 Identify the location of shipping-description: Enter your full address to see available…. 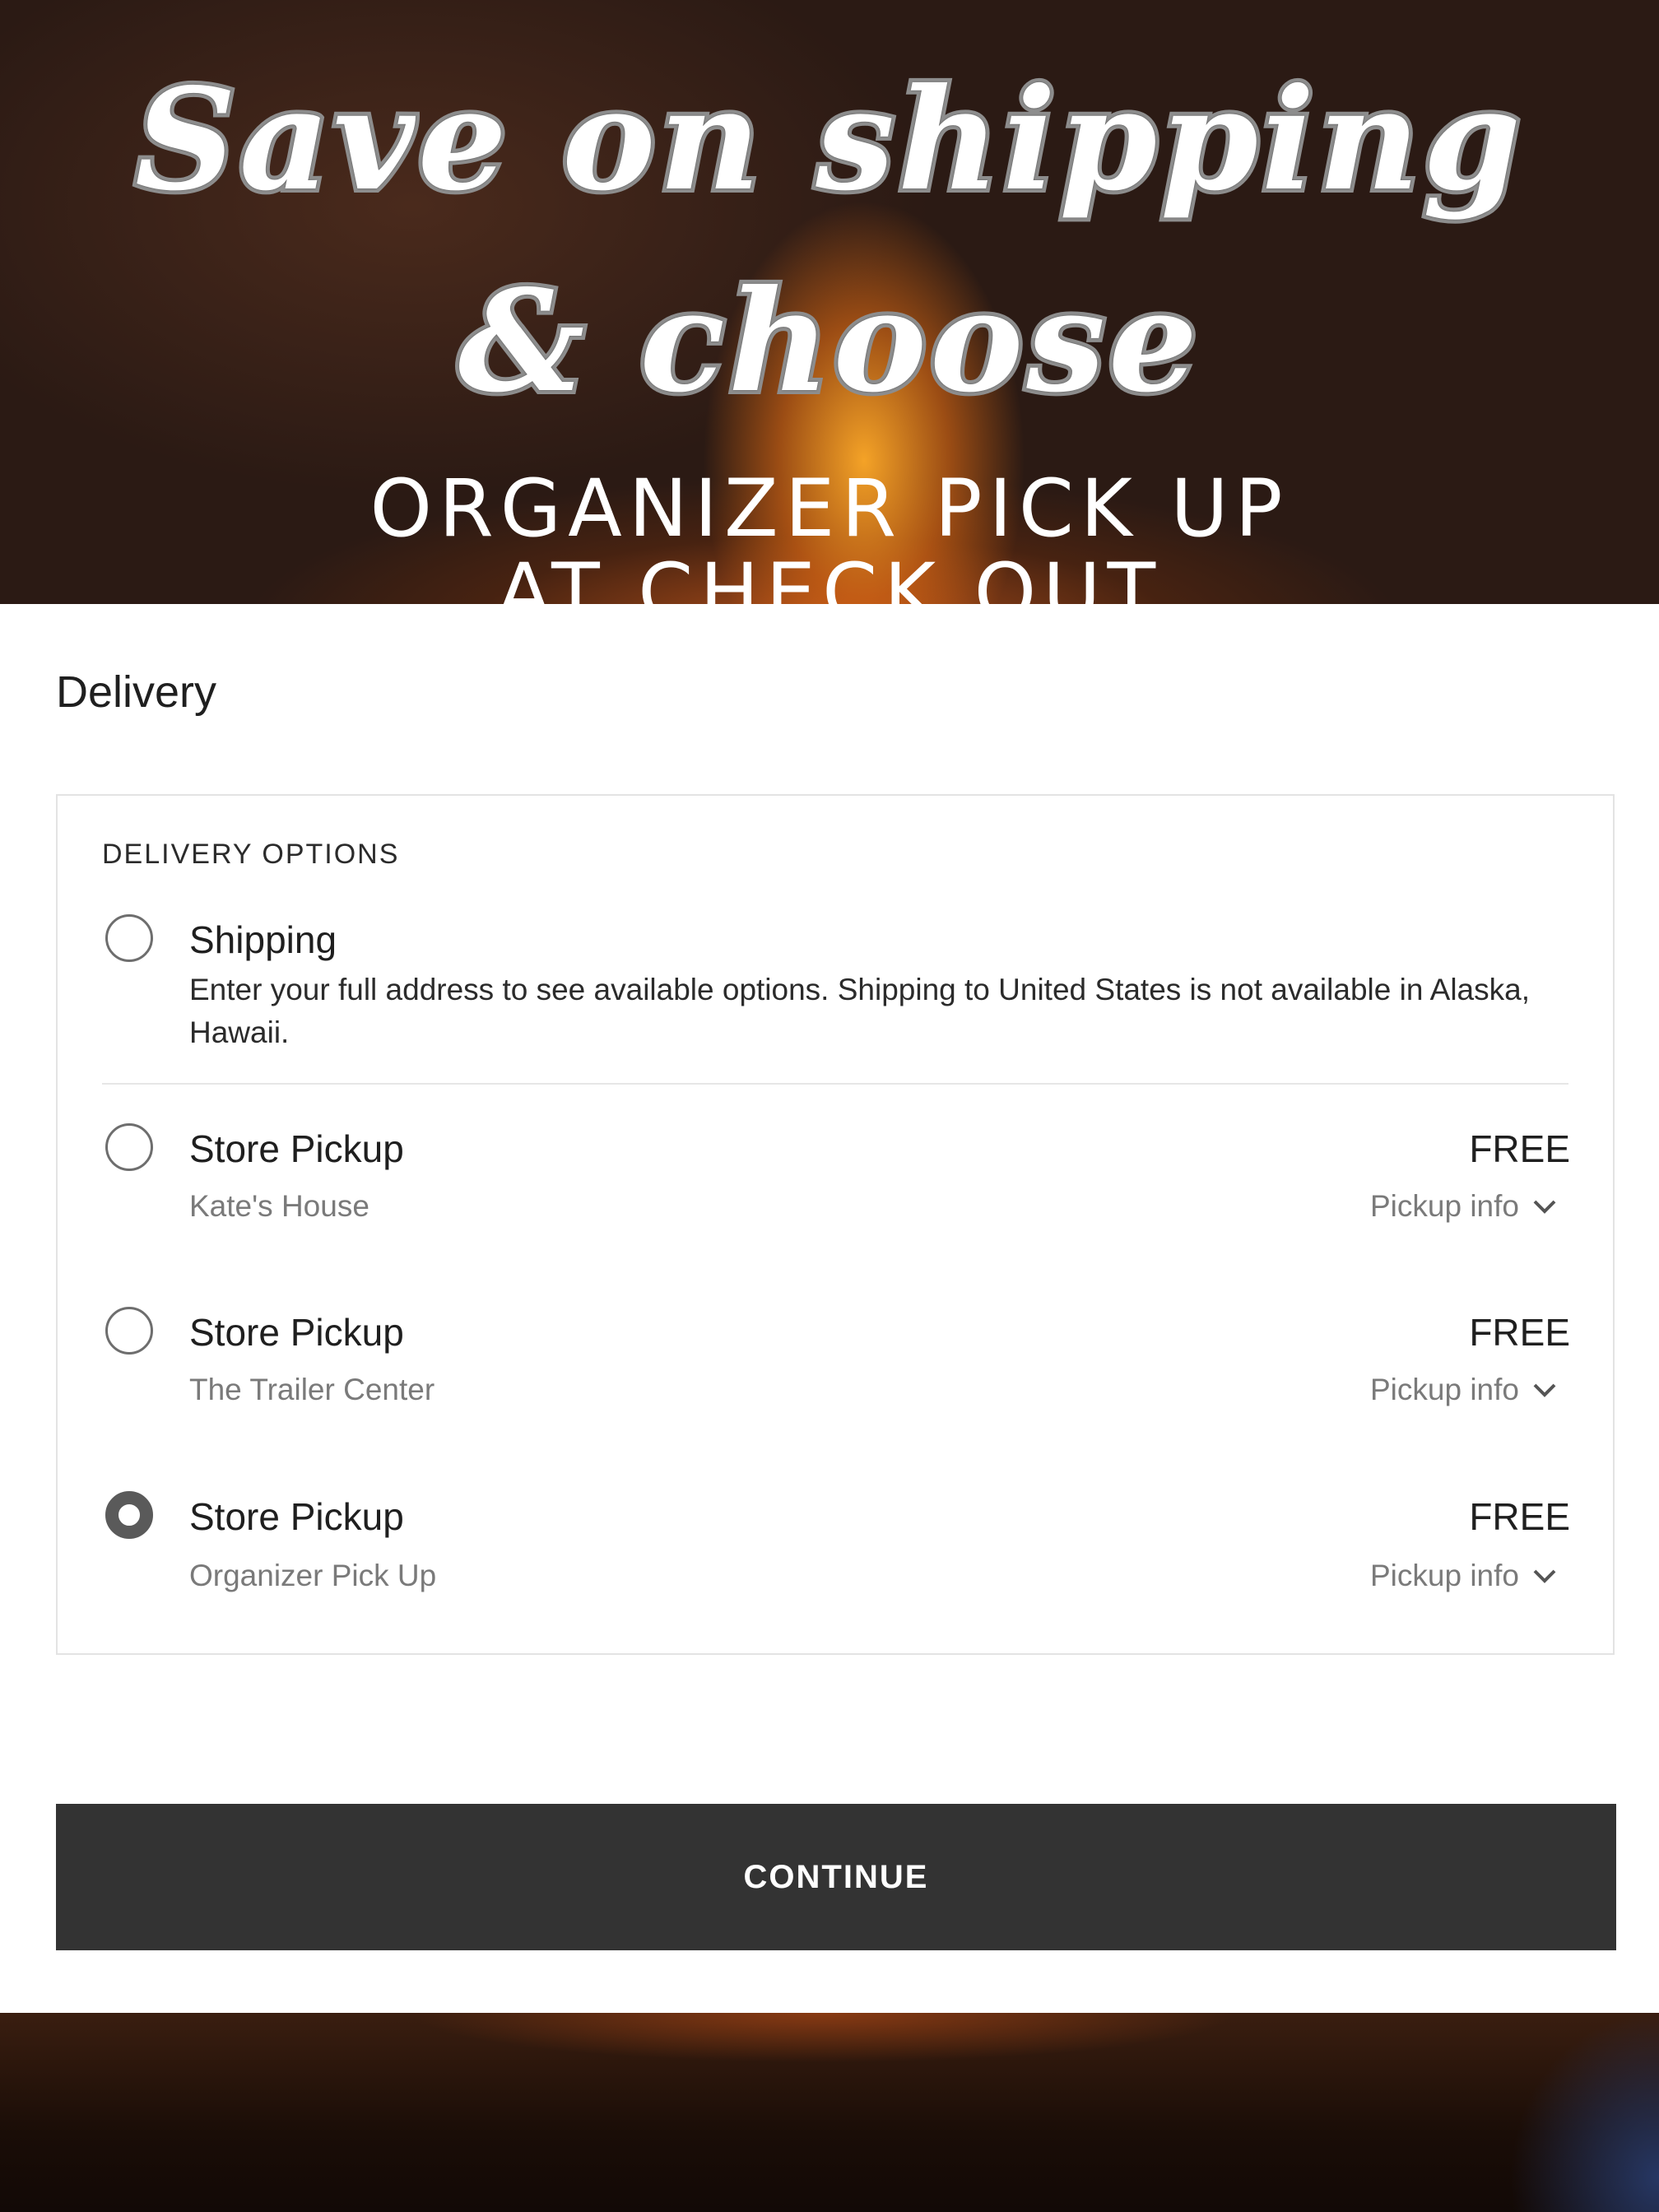
(859, 1011).